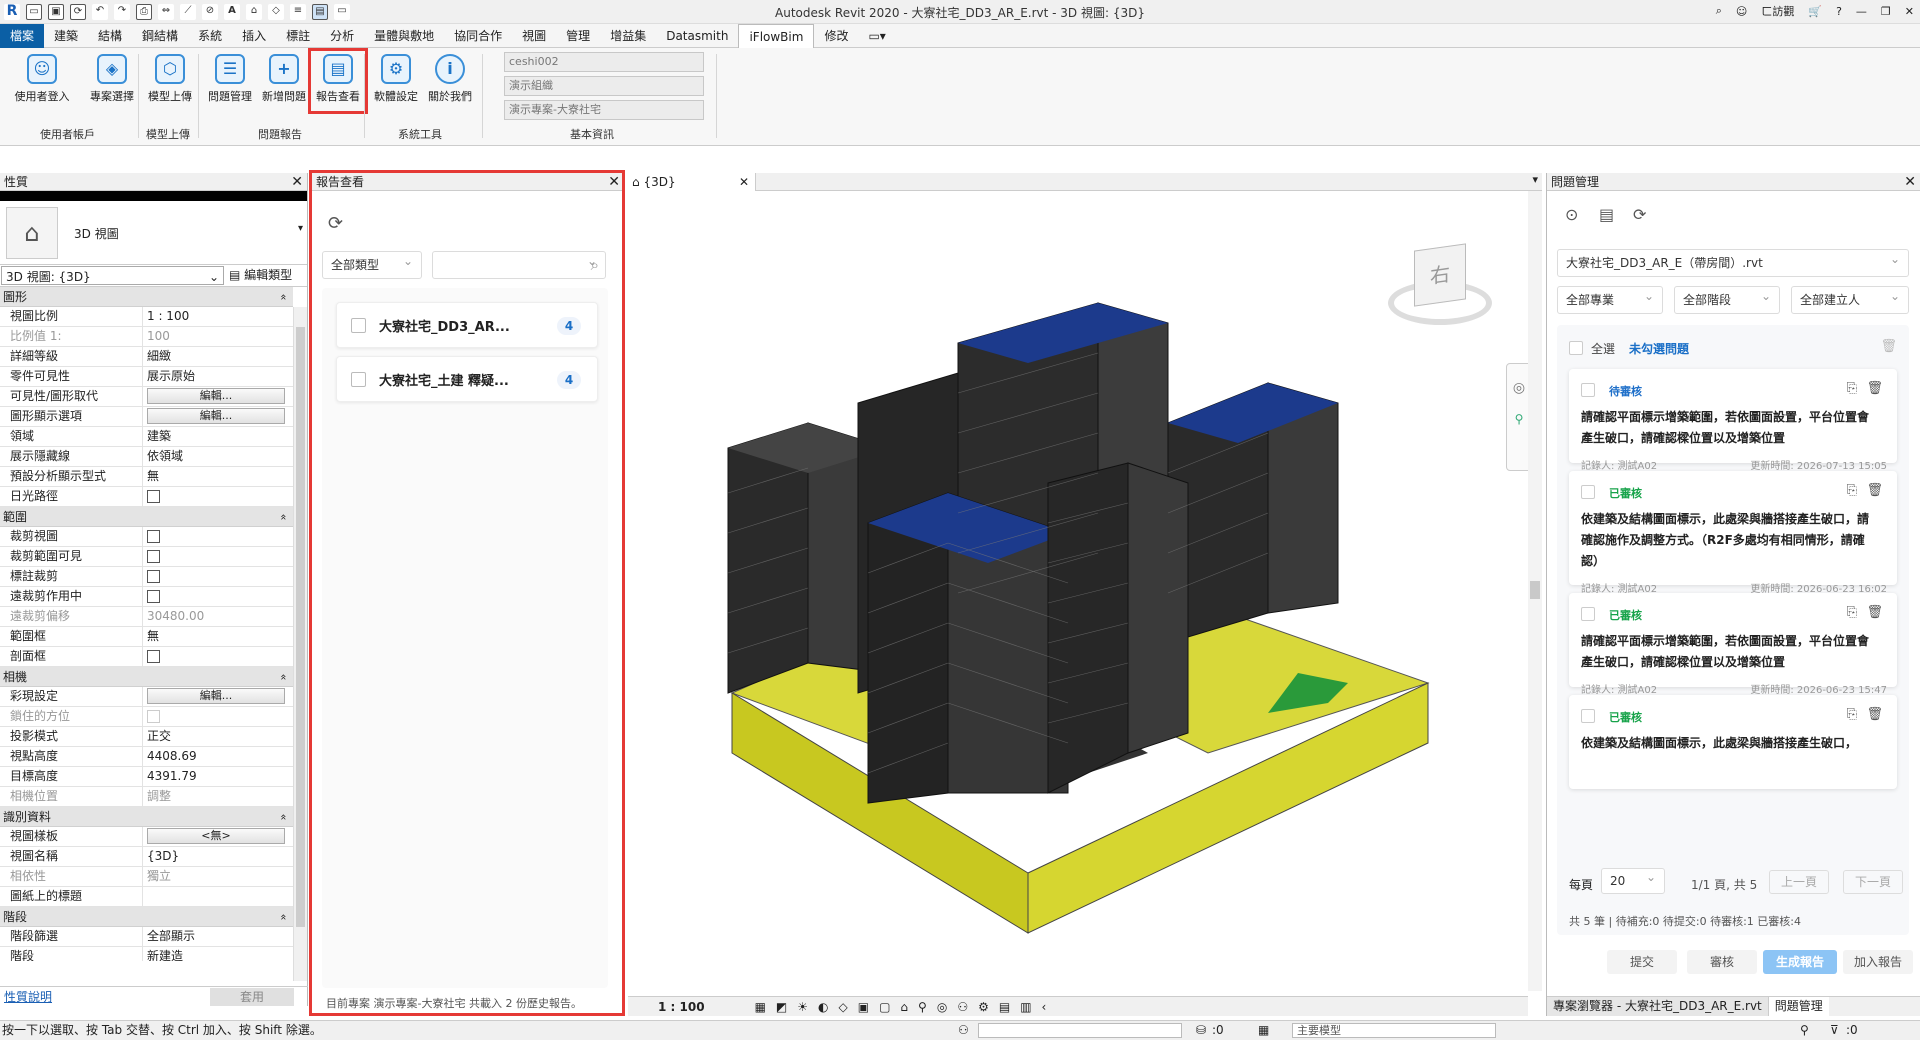 The height and width of the screenshot is (1040, 1920). What do you see at coordinates (12, 12) in the screenshot?
I see `revit-logo-icon: R` at bounding box center [12, 12].